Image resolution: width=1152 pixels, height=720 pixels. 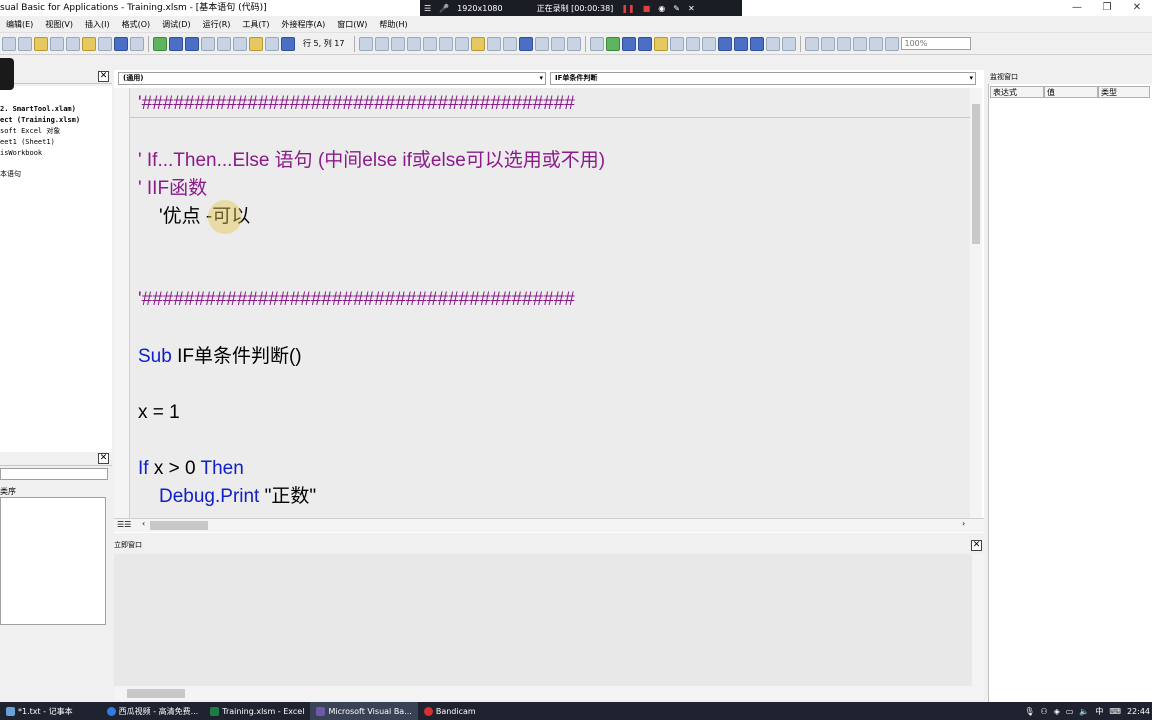 What do you see at coordinates (56, 109) in the screenshot?
I see `tree-item: 2. SmartTool.xlam)` at bounding box center [56, 109].